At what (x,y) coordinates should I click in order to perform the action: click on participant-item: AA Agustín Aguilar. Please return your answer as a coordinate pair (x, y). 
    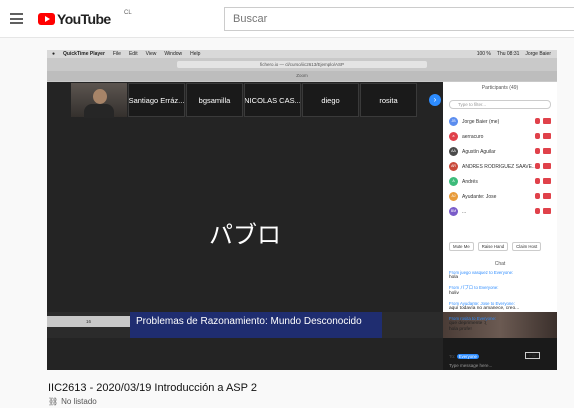
    Looking at the image, I should click on (501, 151).